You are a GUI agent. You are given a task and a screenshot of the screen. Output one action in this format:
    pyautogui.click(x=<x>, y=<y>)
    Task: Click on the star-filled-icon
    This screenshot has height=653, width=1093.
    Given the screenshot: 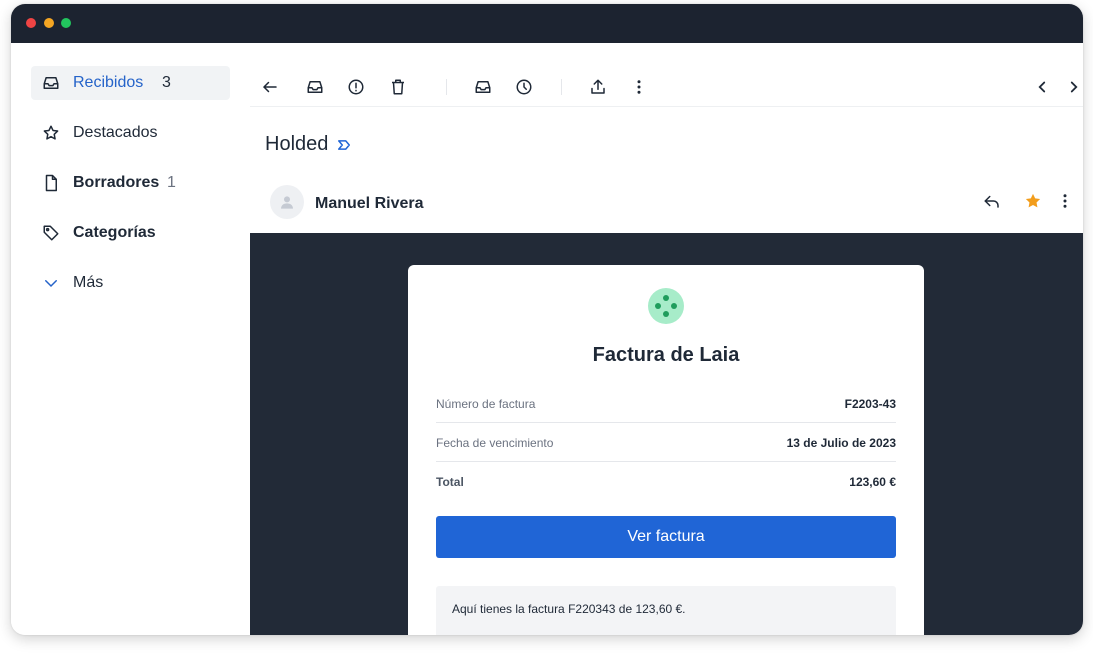 What is the action you would take?
    pyautogui.click(x=1033, y=201)
    